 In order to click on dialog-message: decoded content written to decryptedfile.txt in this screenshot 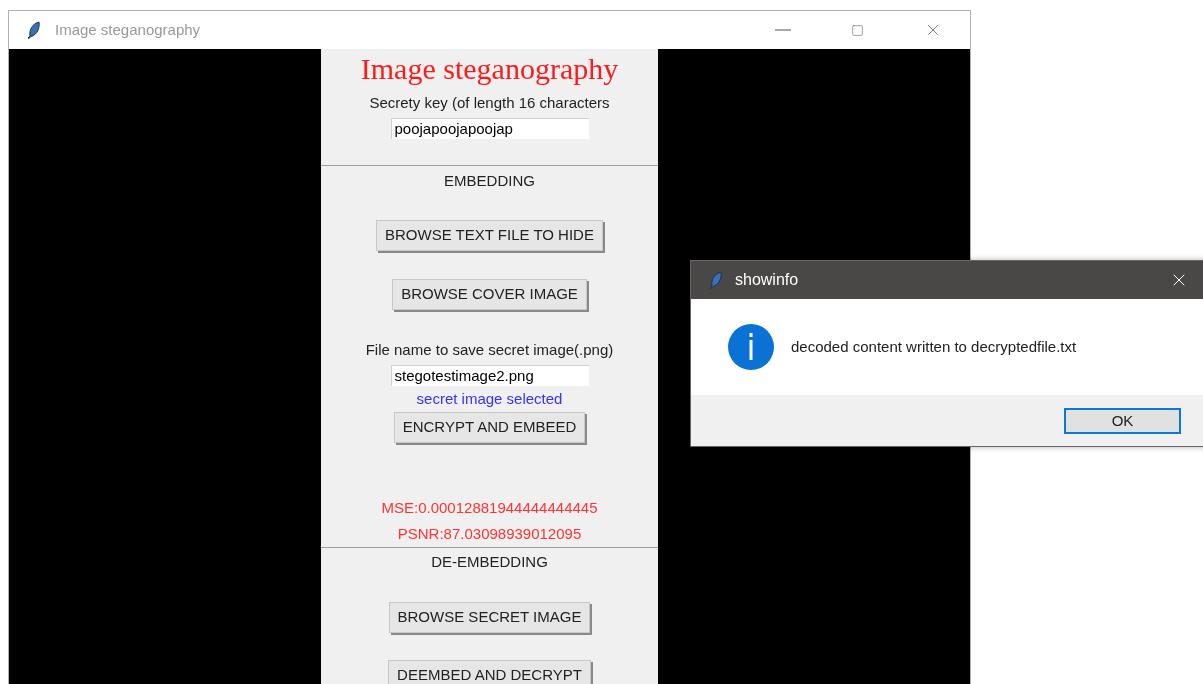, I will do `click(934, 346)`.